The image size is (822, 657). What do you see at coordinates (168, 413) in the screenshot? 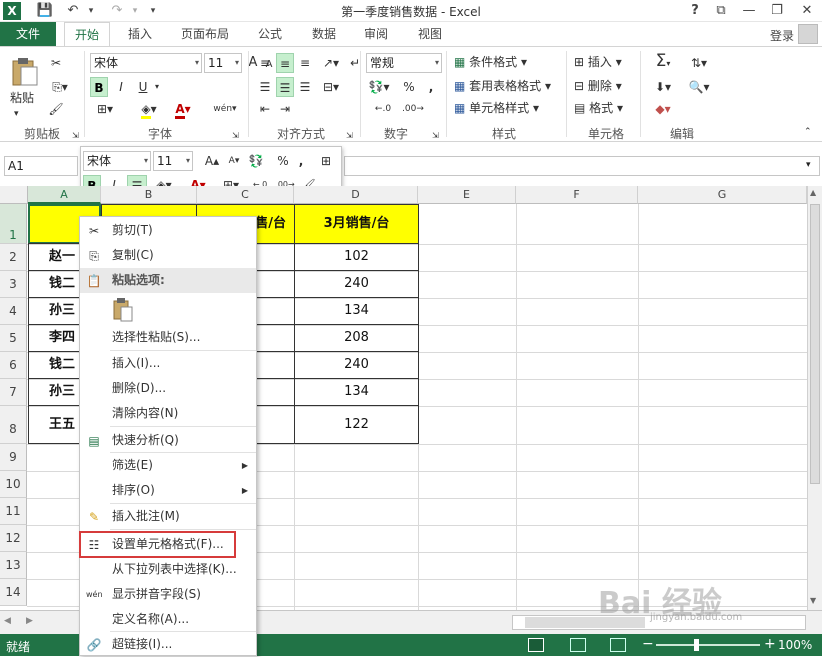
I see `menu-clear-contents: 清除内容(N)` at bounding box center [168, 413].